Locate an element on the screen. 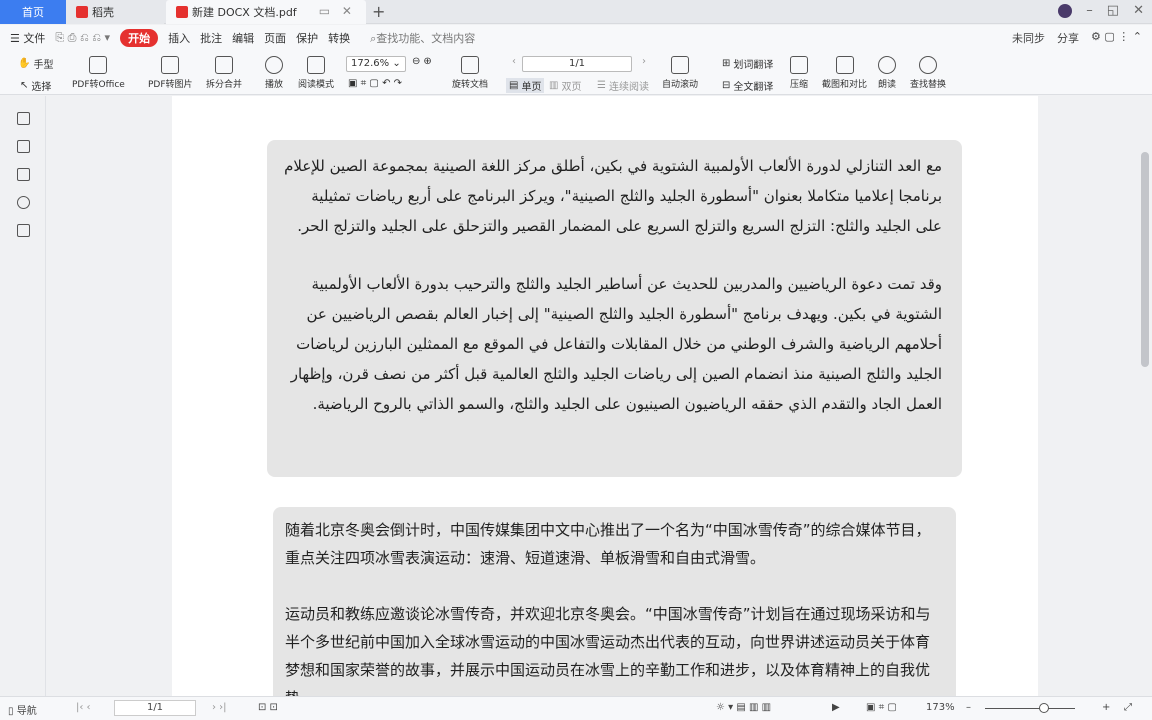  split-merge-button: 拆分合并 is located at coordinates (224, 73).